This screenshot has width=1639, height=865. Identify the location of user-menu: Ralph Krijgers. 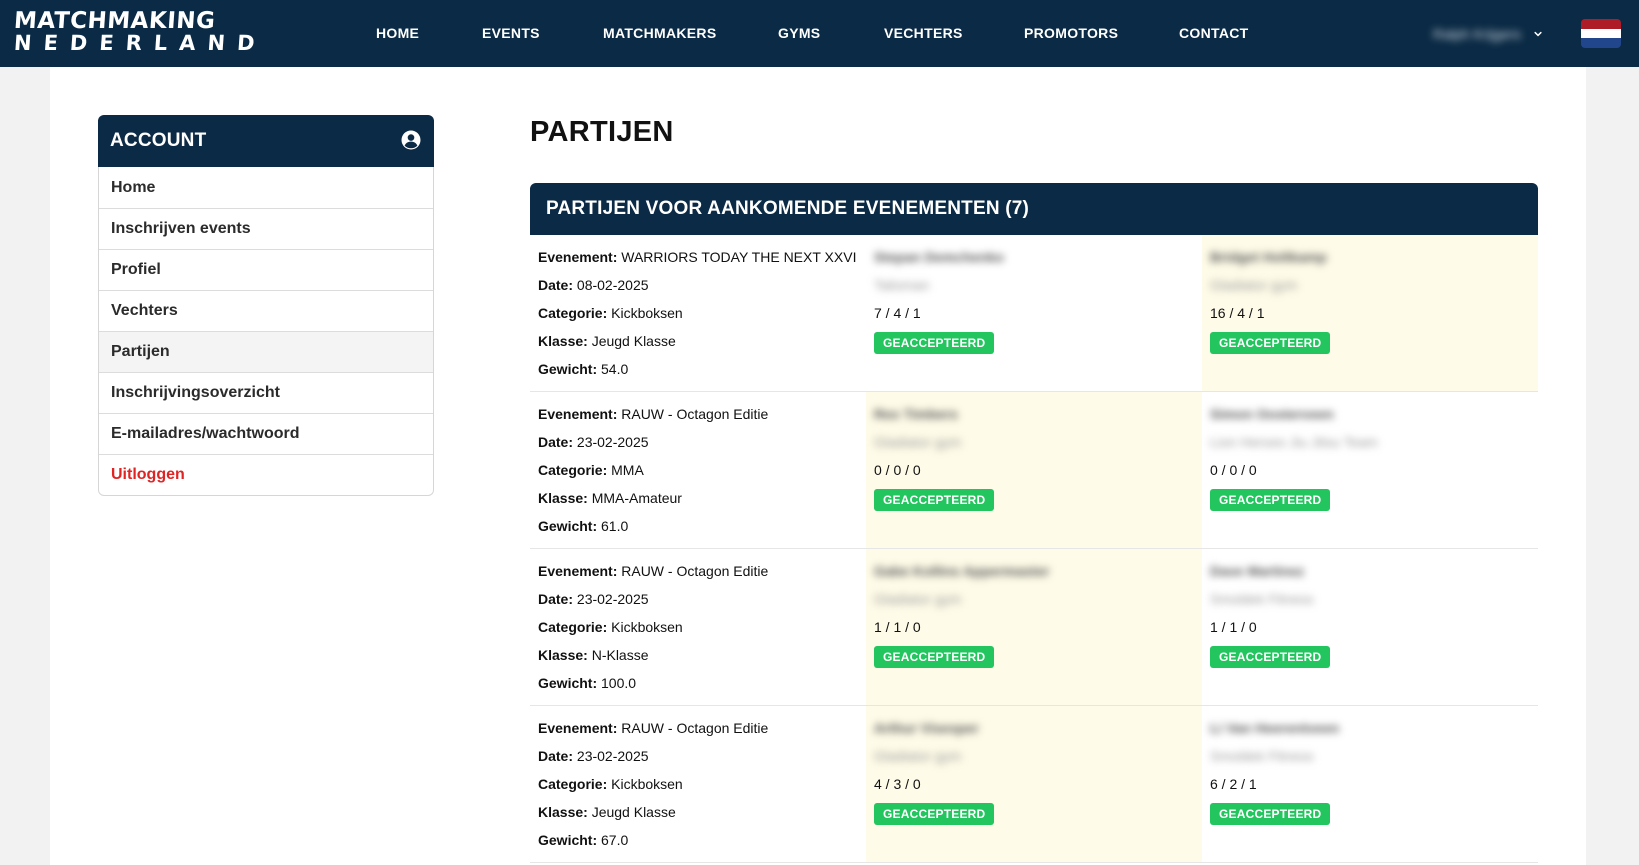
(1488, 34).